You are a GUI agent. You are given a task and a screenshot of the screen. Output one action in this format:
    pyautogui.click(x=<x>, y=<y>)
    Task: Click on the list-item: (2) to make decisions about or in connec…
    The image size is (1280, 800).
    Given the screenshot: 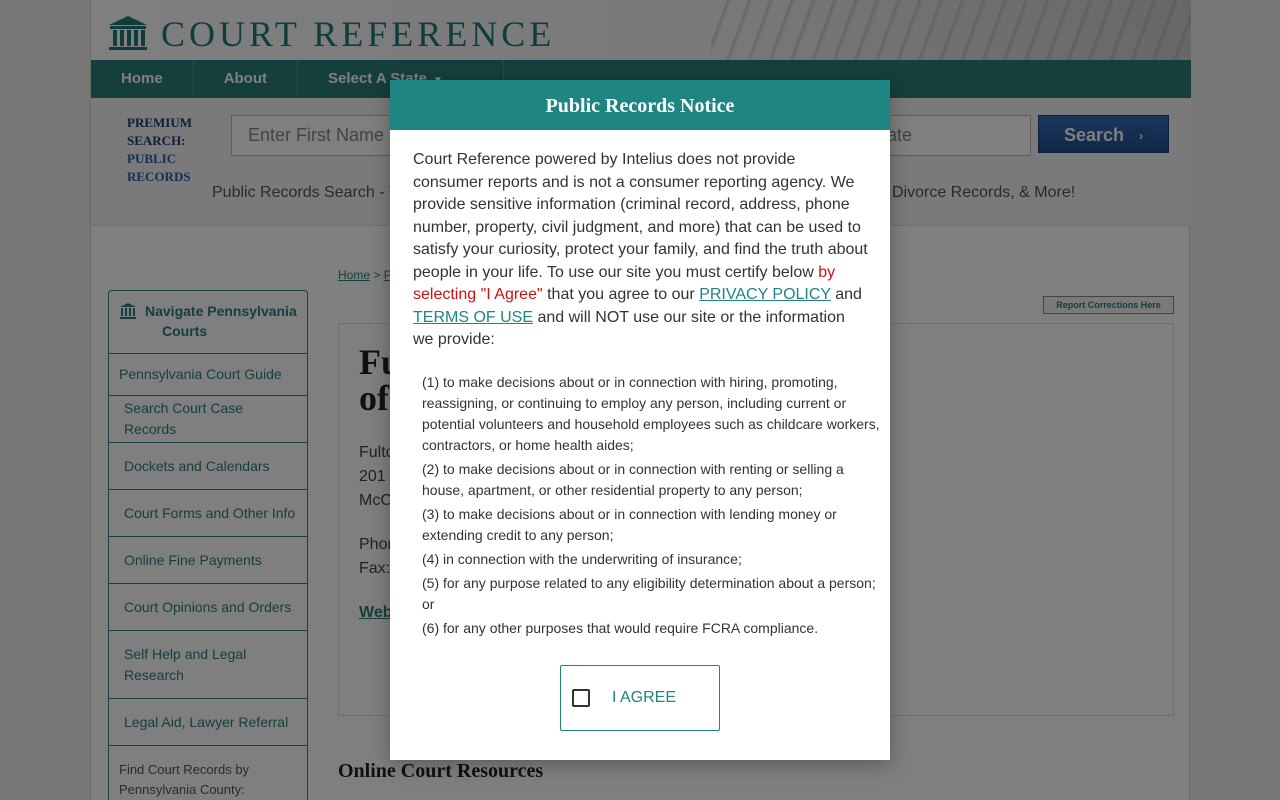 What is the action you would take?
    pyautogui.click(x=633, y=479)
    